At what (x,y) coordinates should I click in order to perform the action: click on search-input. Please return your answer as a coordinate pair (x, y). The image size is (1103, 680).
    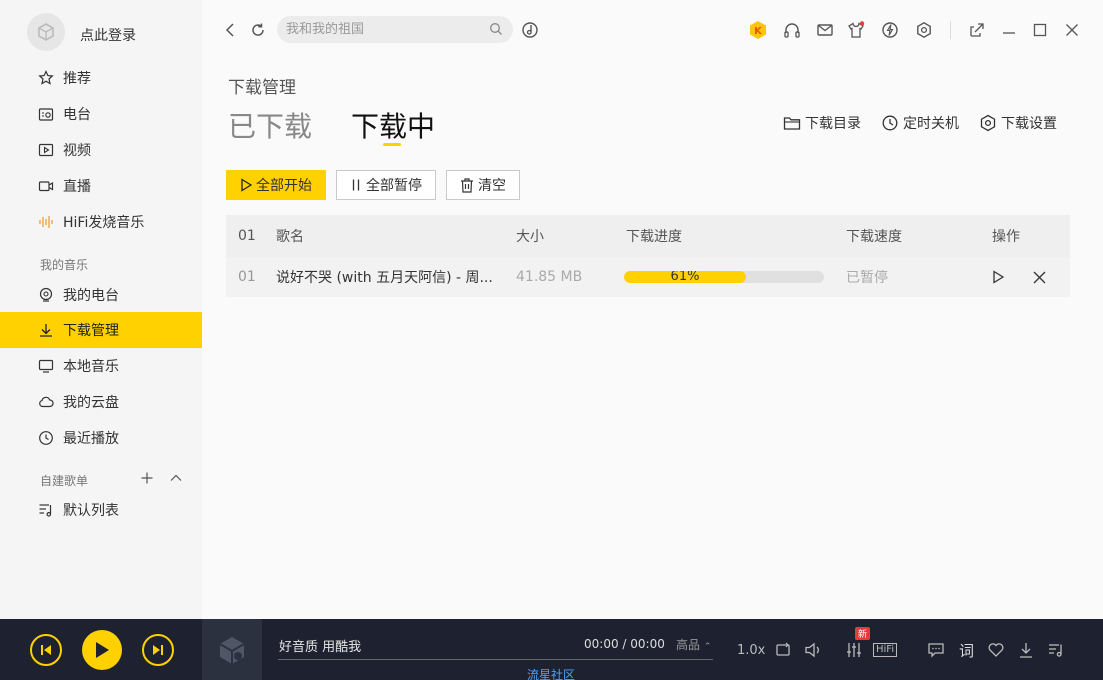
    Looking at the image, I should click on (381, 29).